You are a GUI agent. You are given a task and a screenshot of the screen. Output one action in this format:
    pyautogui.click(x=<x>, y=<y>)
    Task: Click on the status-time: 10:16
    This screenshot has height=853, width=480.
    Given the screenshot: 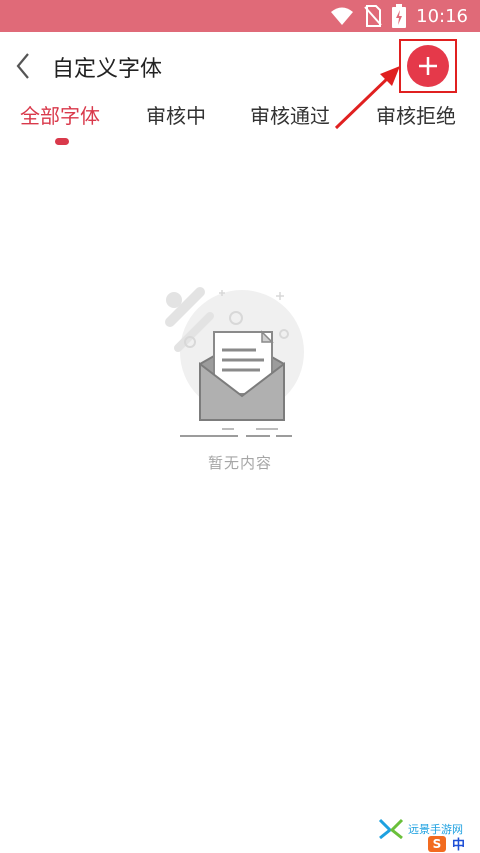 What is the action you would take?
    pyautogui.click(x=442, y=16)
    